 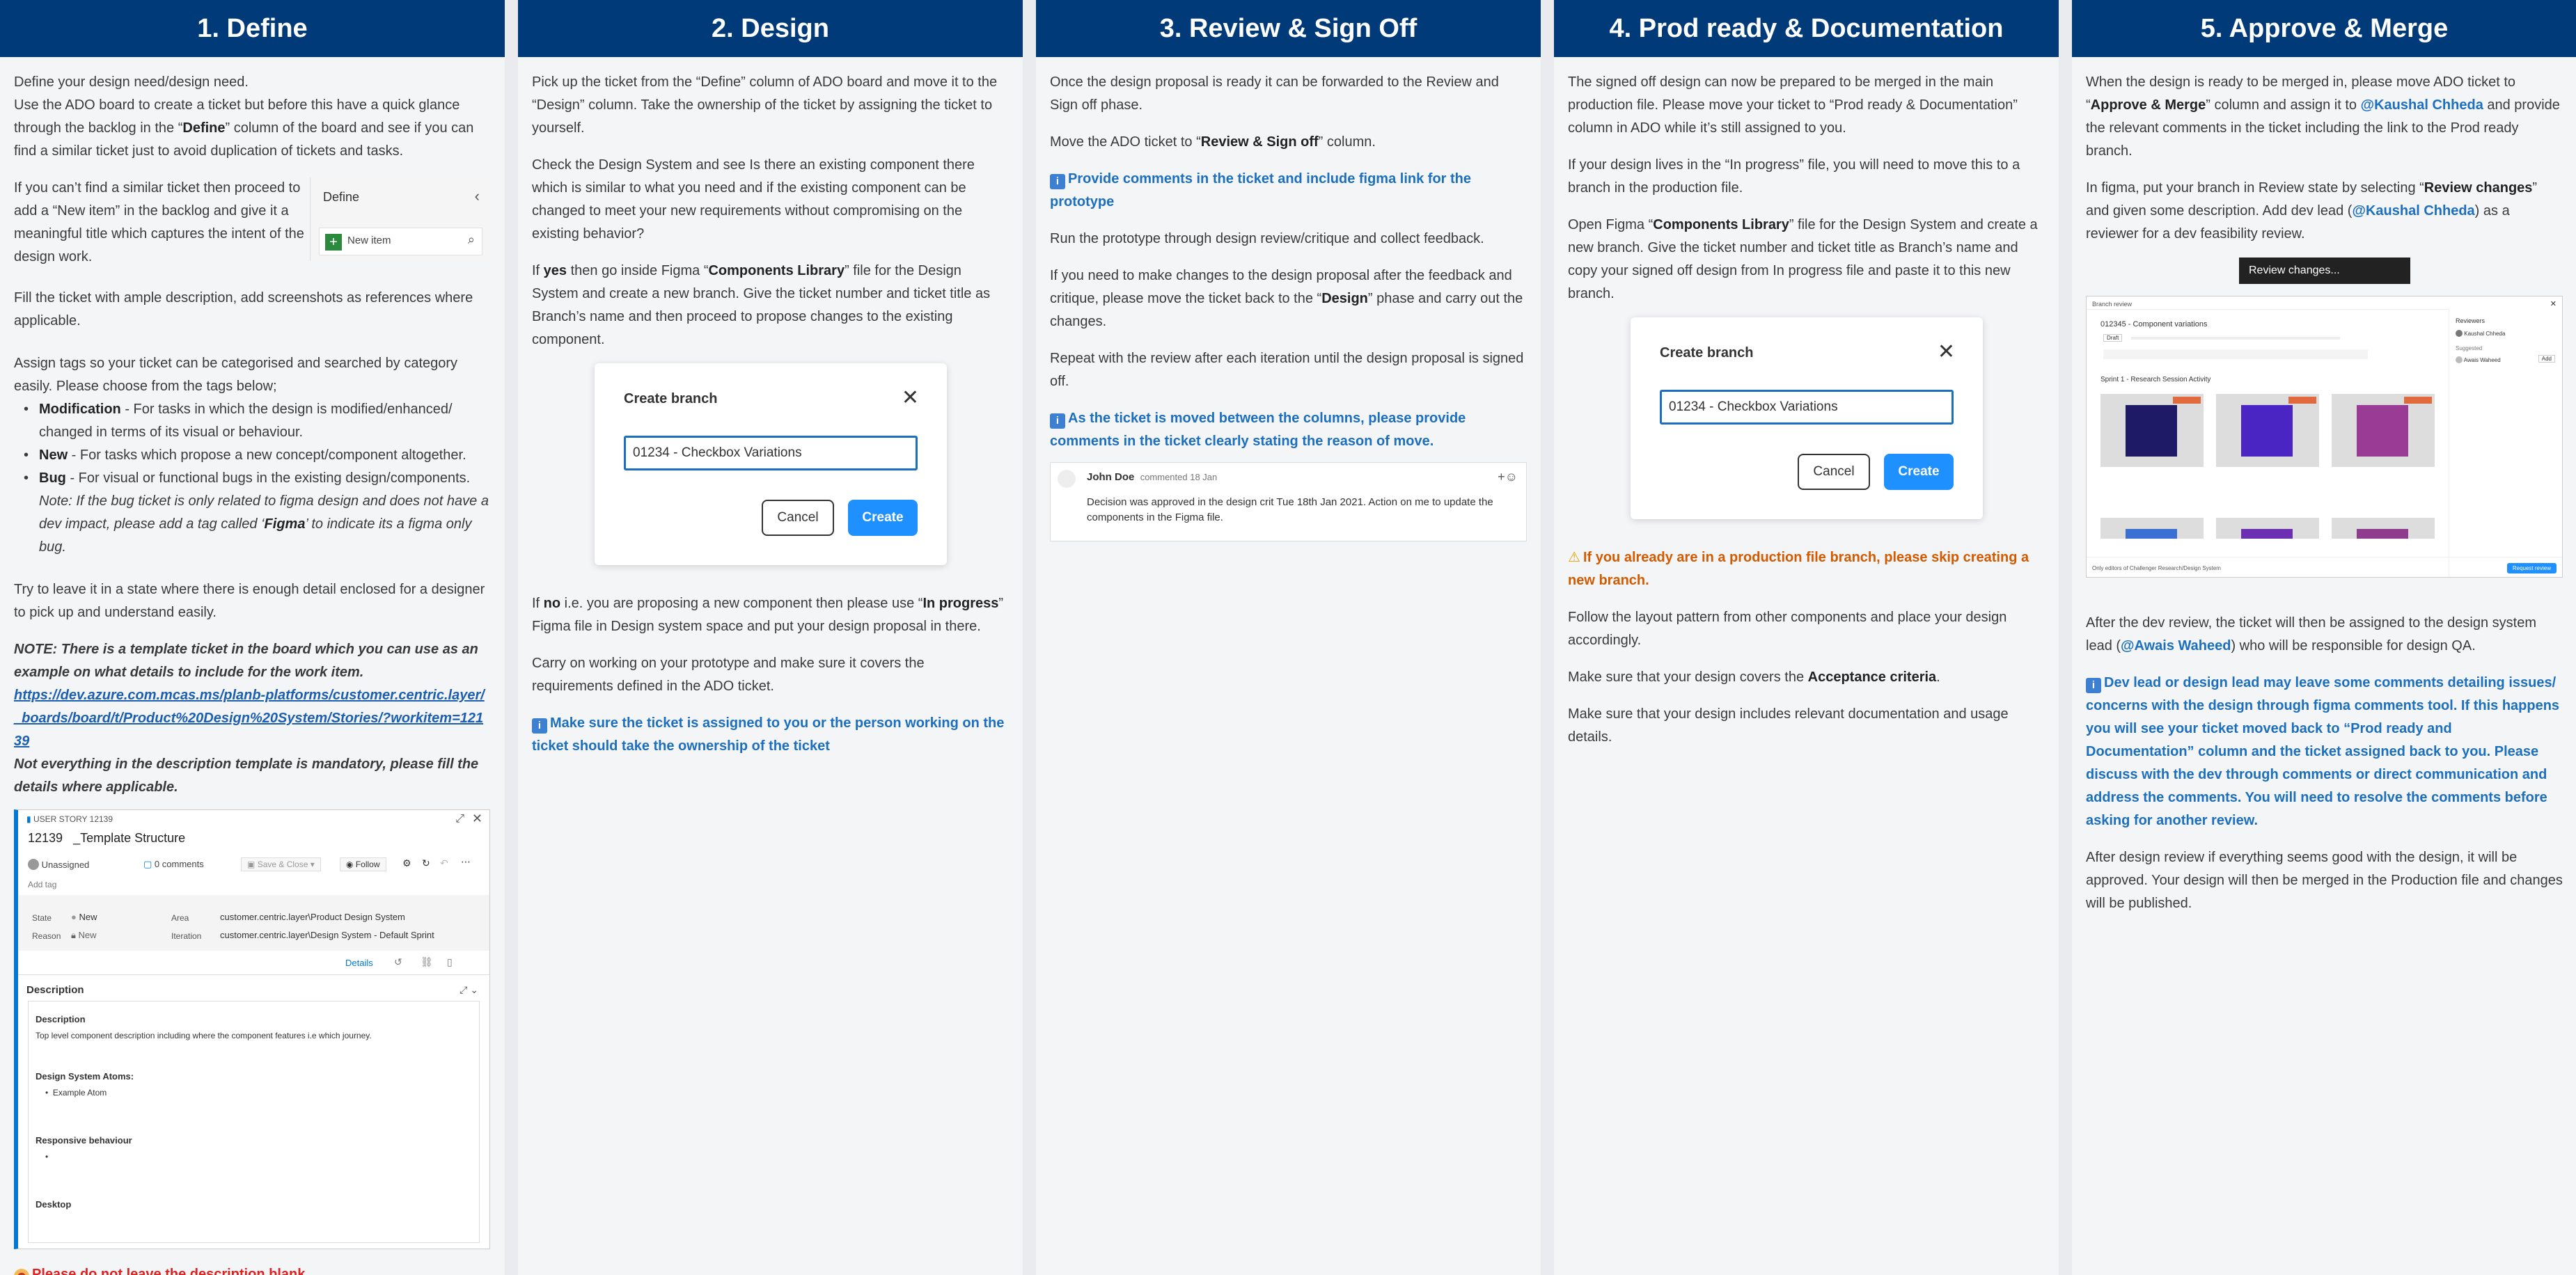 What do you see at coordinates (2235, 338) in the screenshot?
I see `branch-meta` at bounding box center [2235, 338].